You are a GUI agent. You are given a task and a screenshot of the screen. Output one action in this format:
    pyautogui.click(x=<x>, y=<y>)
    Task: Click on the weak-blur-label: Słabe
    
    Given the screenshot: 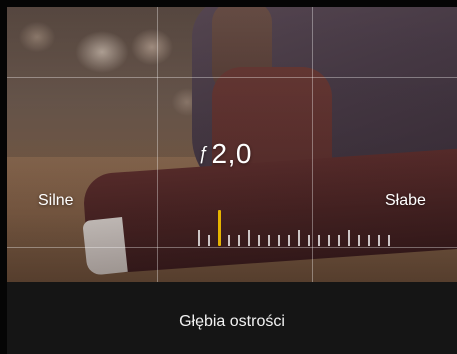 What is the action you would take?
    pyautogui.click(x=405, y=200)
    